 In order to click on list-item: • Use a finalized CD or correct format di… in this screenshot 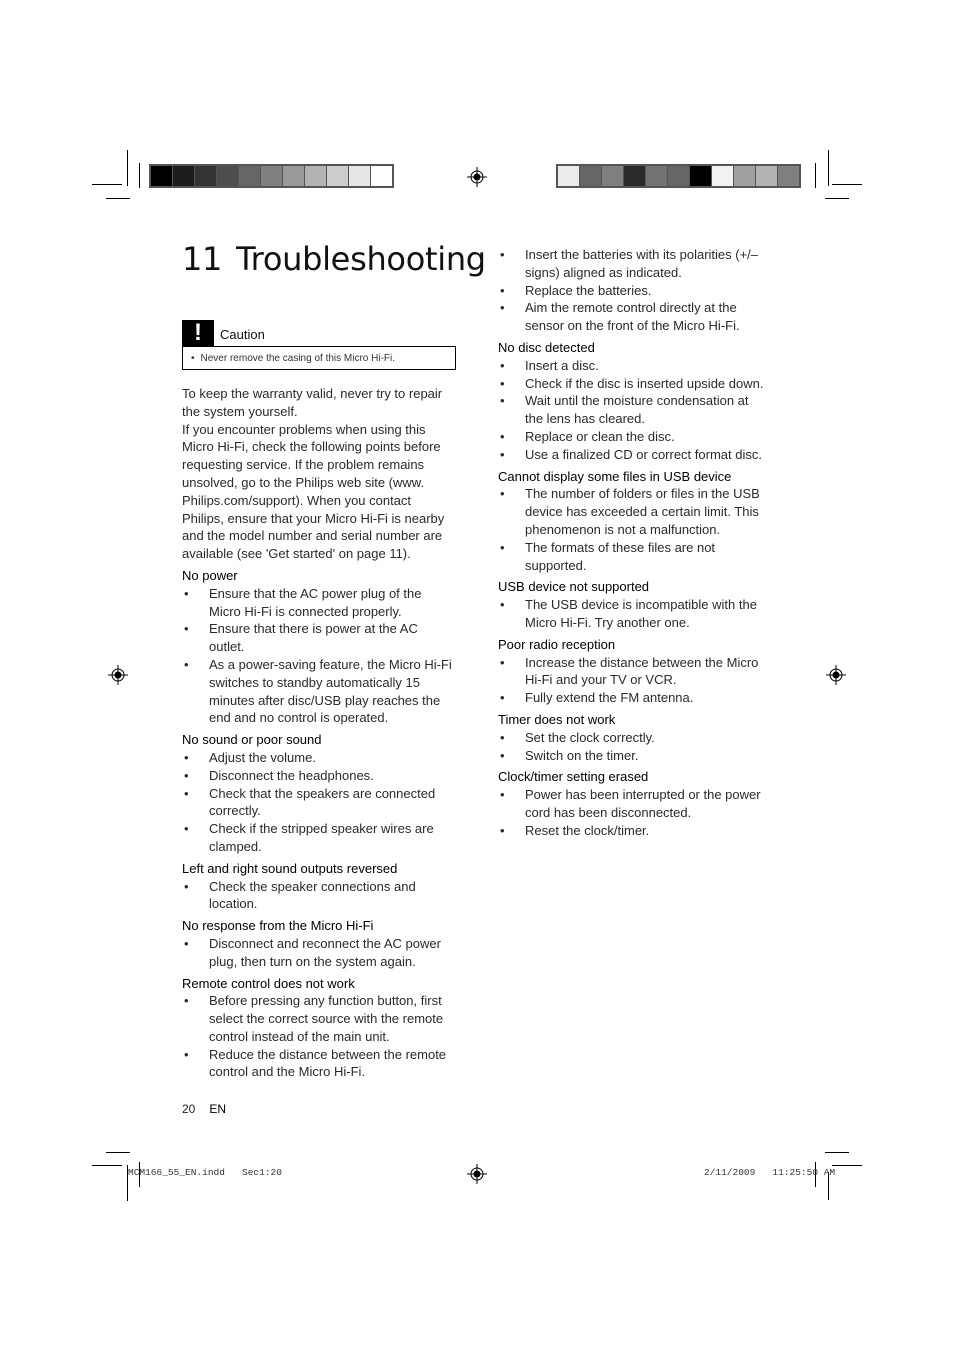, I will do `click(634, 455)`.